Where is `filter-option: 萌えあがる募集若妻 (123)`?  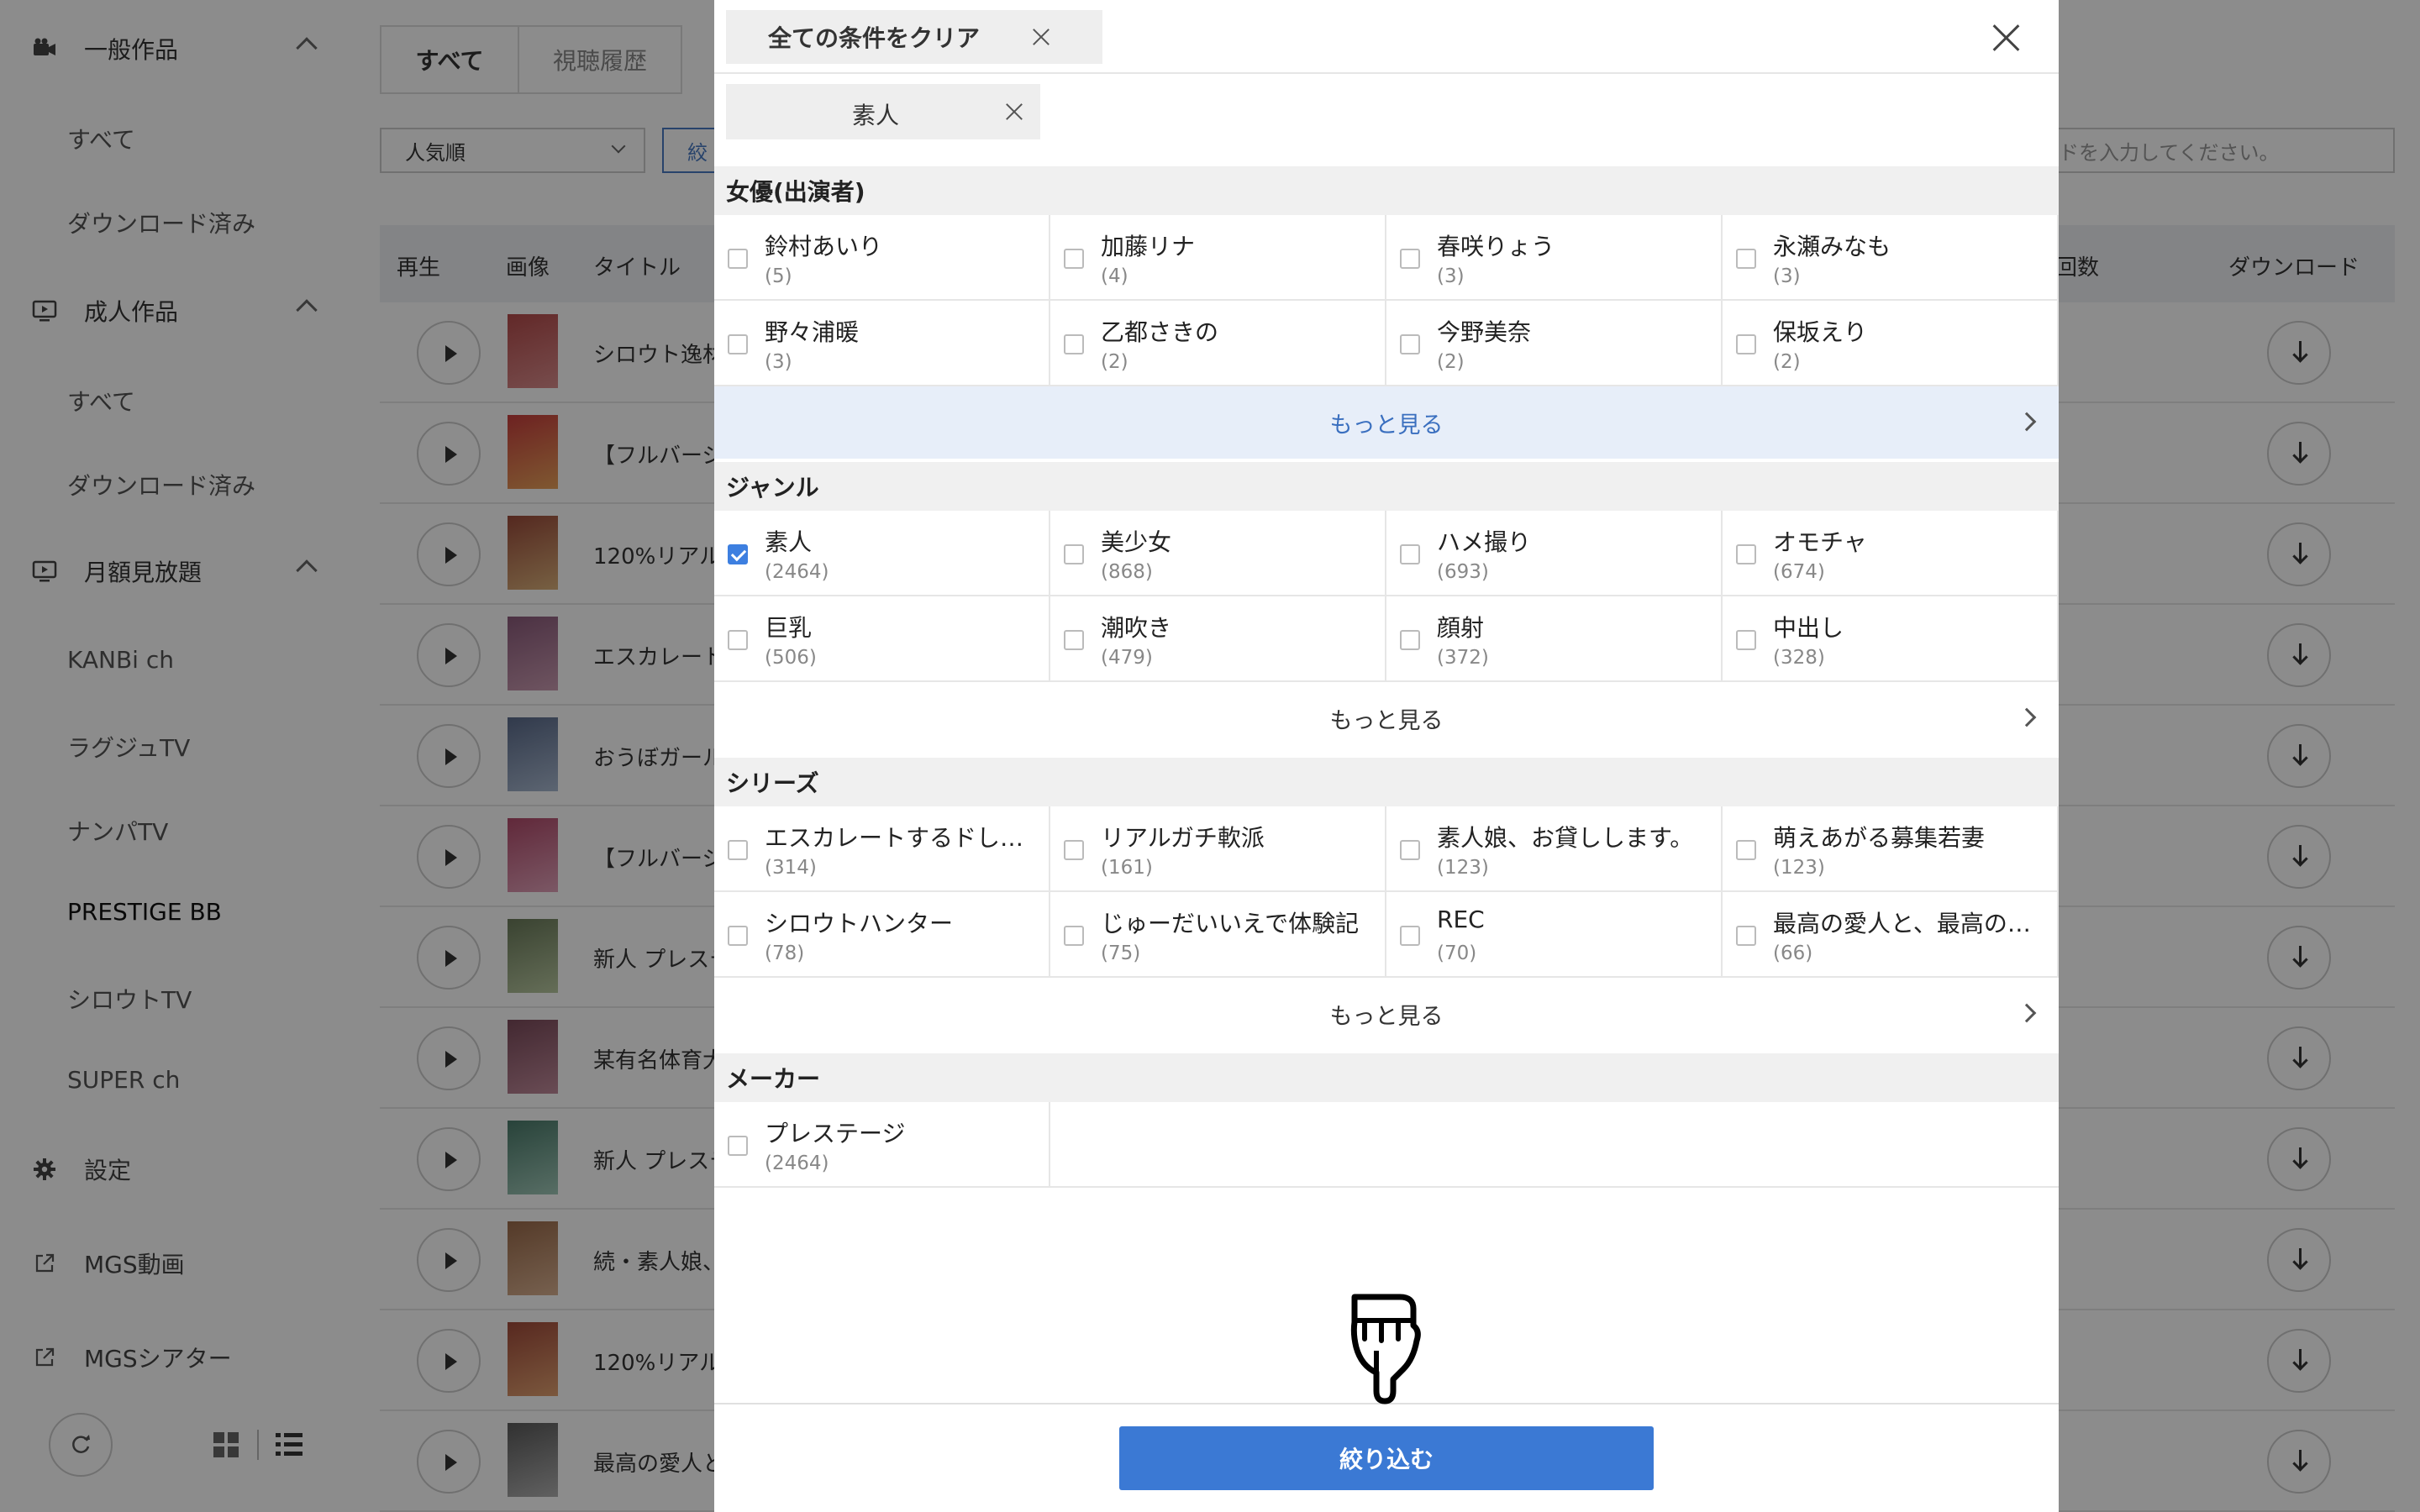 filter-option: 萌えあがる募集若妻 (123) is located at coordinates (1891, 848).